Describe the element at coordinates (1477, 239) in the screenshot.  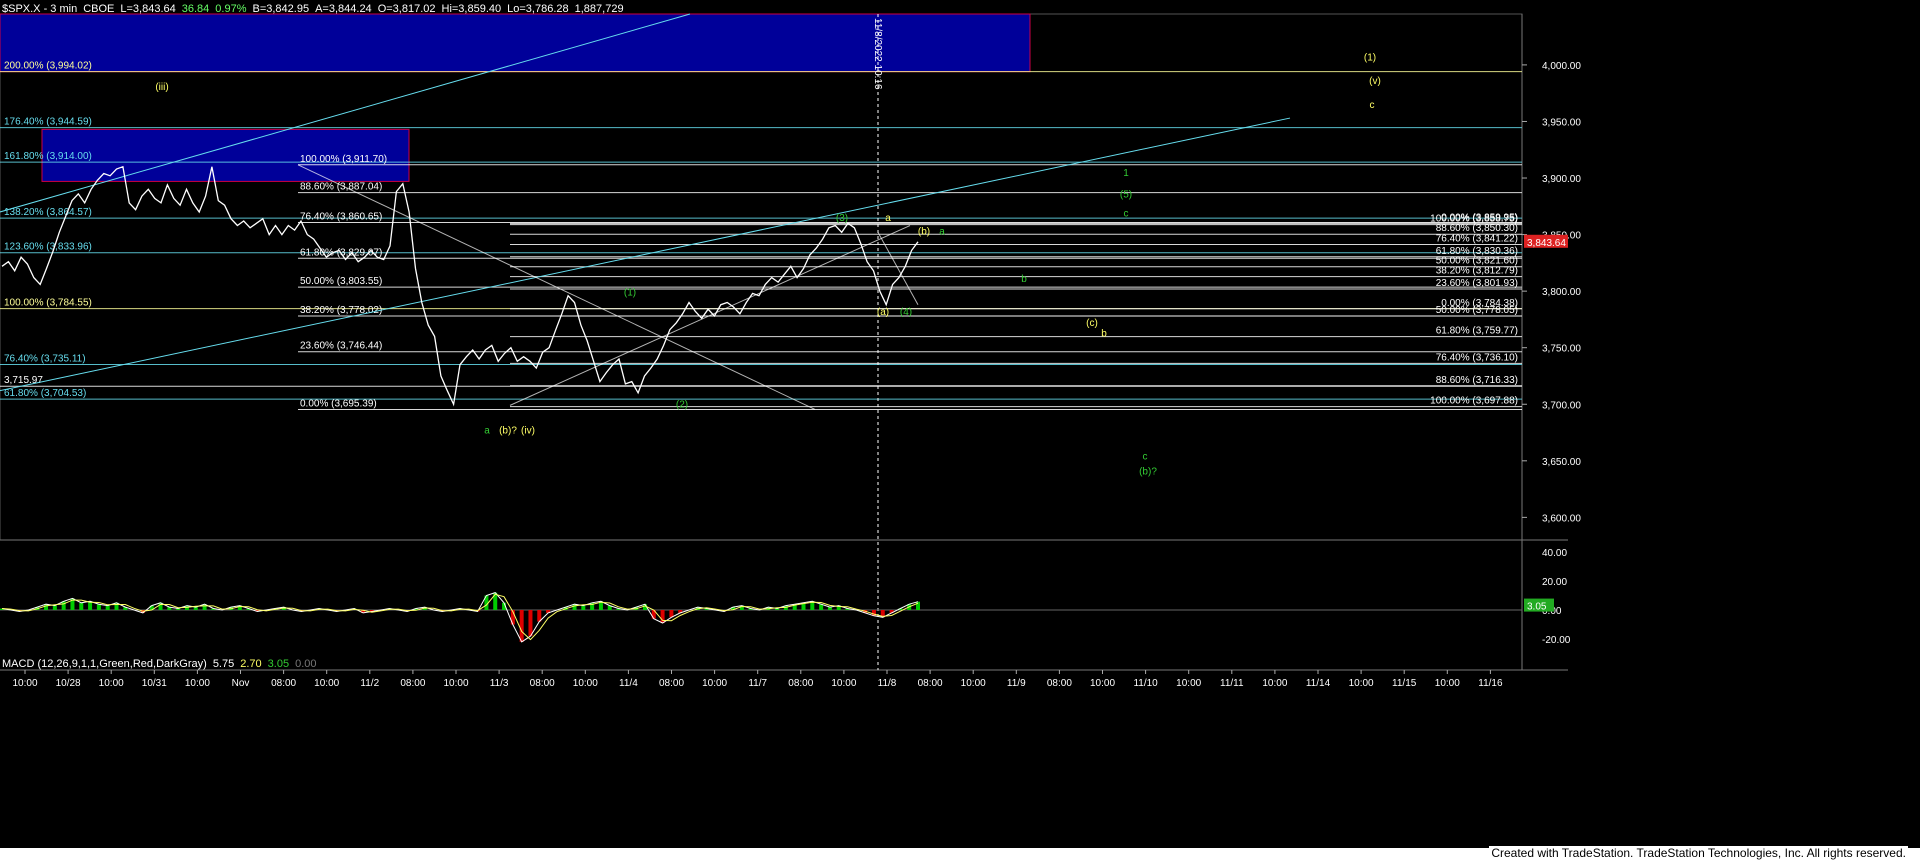
I see `fib-level-label: 76.40% (3,841.22)` at that location.